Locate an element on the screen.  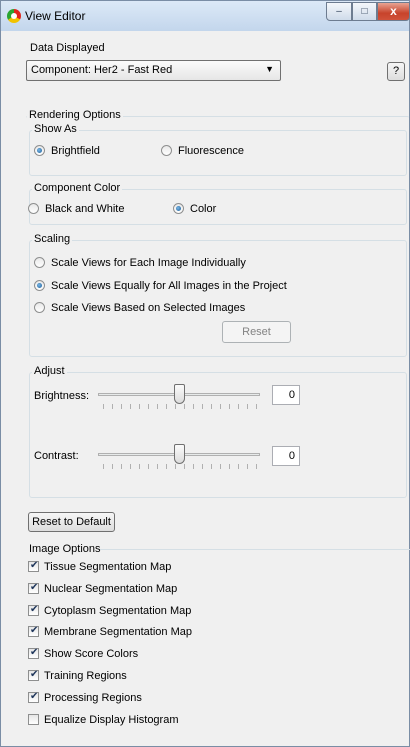
data-displayed-label: Data Displayed is located at coordinates (67, 48).